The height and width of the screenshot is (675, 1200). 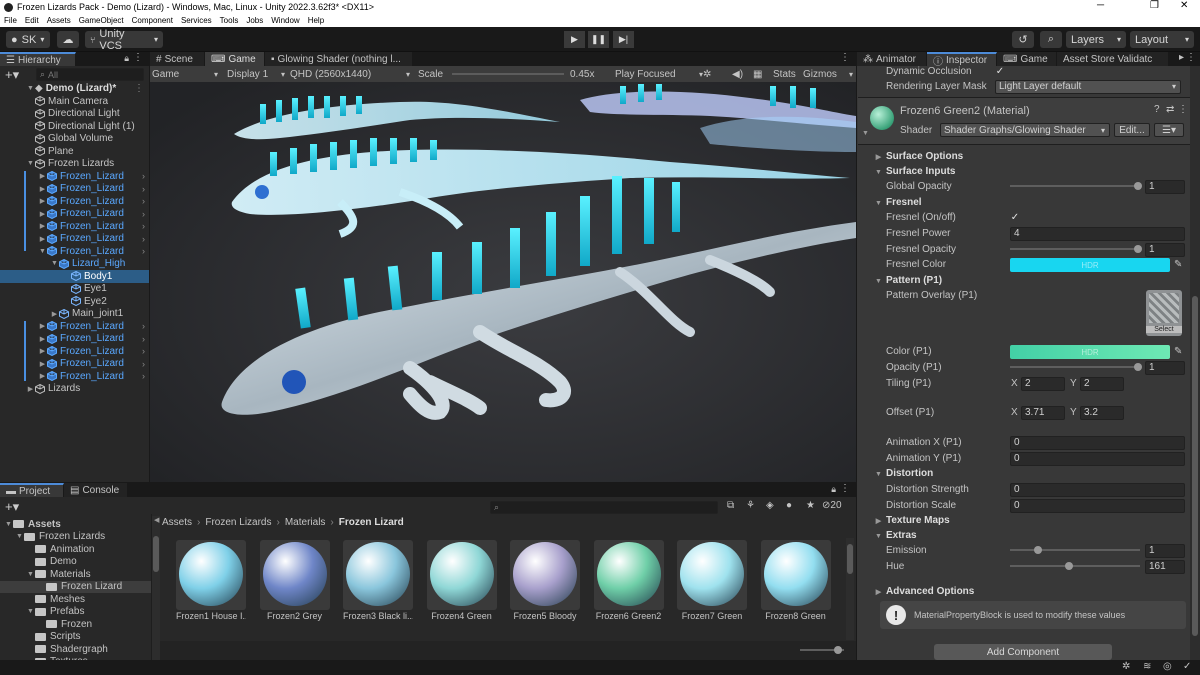 What do you see at coordinates (229, 20) in the screenshot?
I see `menu-tools: Tools` at bounding box center [229, 20].